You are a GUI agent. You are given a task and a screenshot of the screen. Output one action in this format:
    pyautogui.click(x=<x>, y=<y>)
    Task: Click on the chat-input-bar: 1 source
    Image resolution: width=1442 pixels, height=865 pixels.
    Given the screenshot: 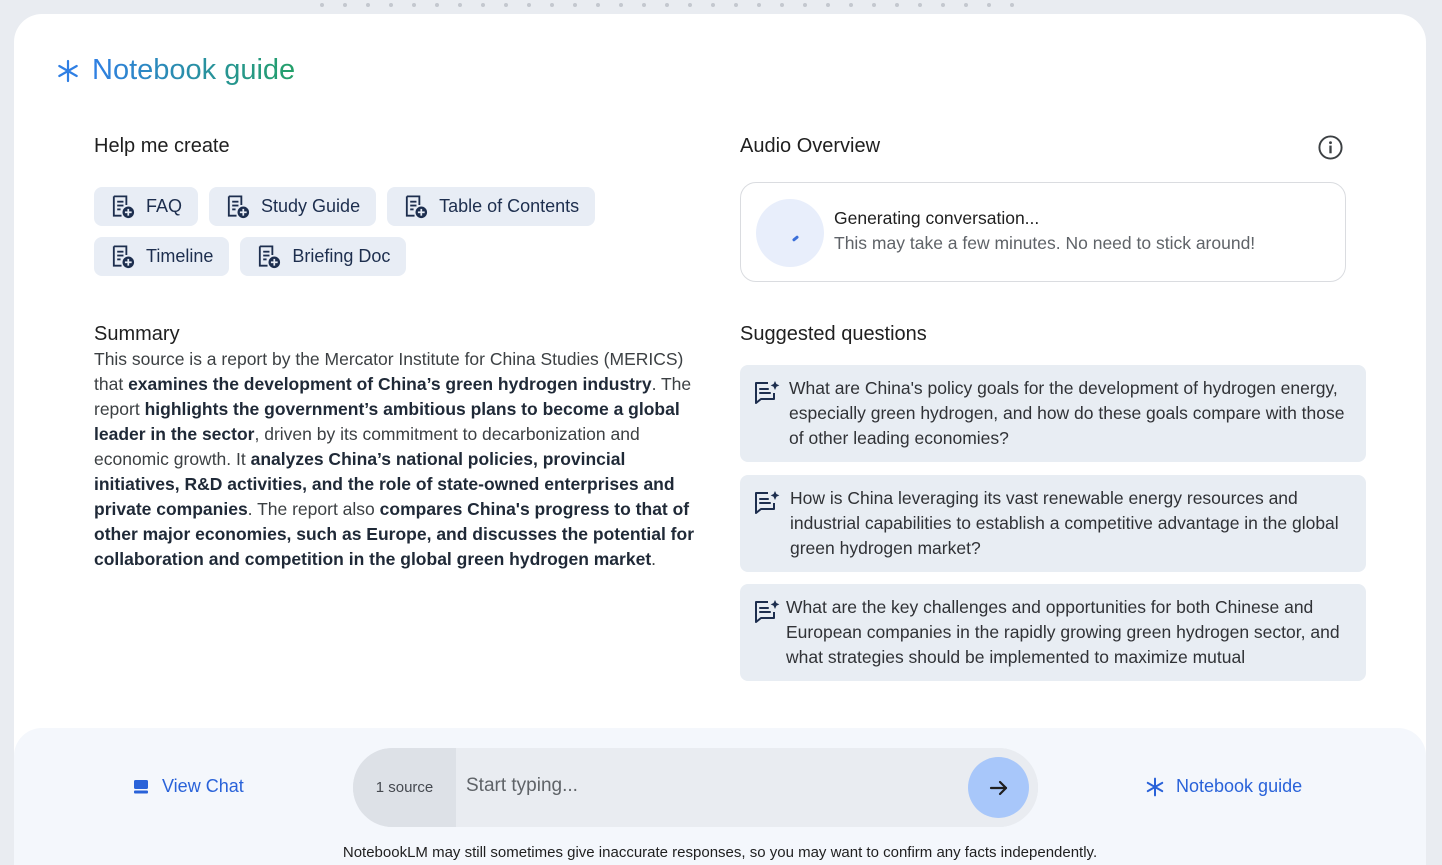 What is the action you would take?
    pyautogui.click(x=695, y=787)
    